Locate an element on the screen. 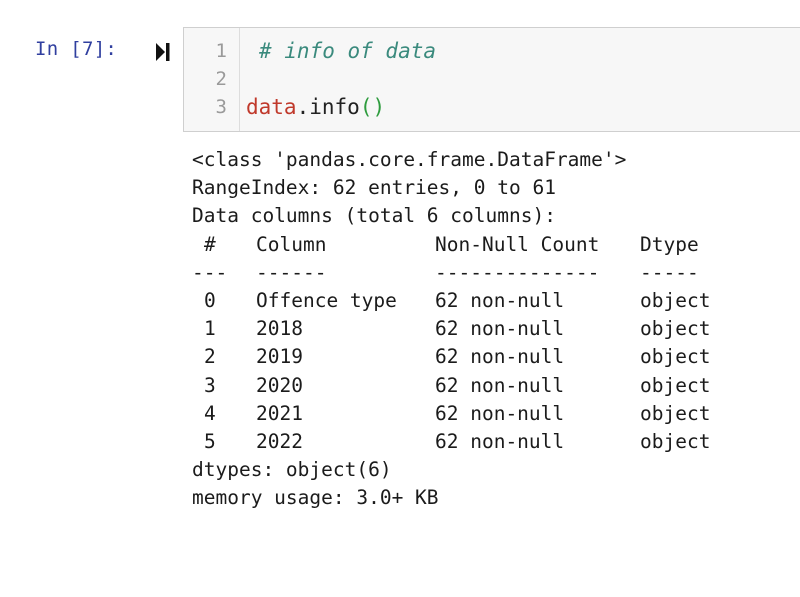 The image size is (800, 597). row-column: 2020 is located at coordinates (279, 385).